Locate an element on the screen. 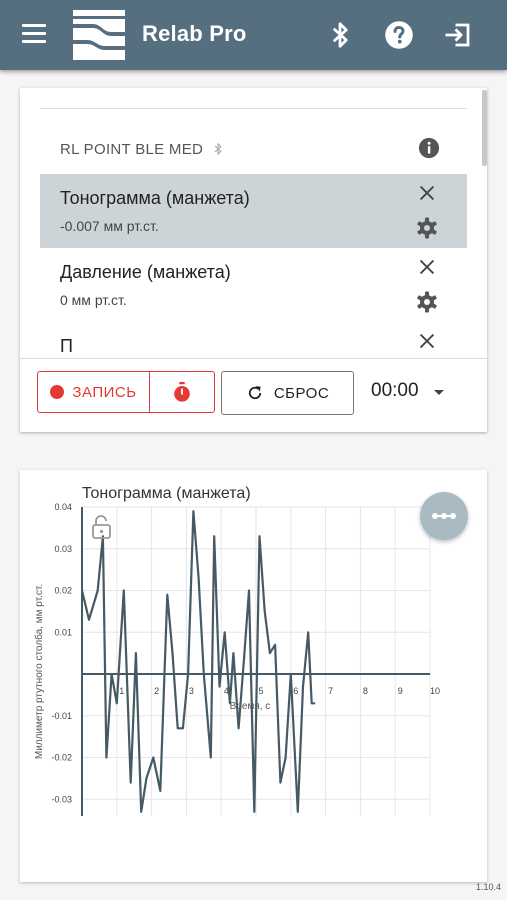 Image resolution: width=507 pixels, height=900 pixels. y-tick-label: 0.04 is located at coordinates (63, 507).